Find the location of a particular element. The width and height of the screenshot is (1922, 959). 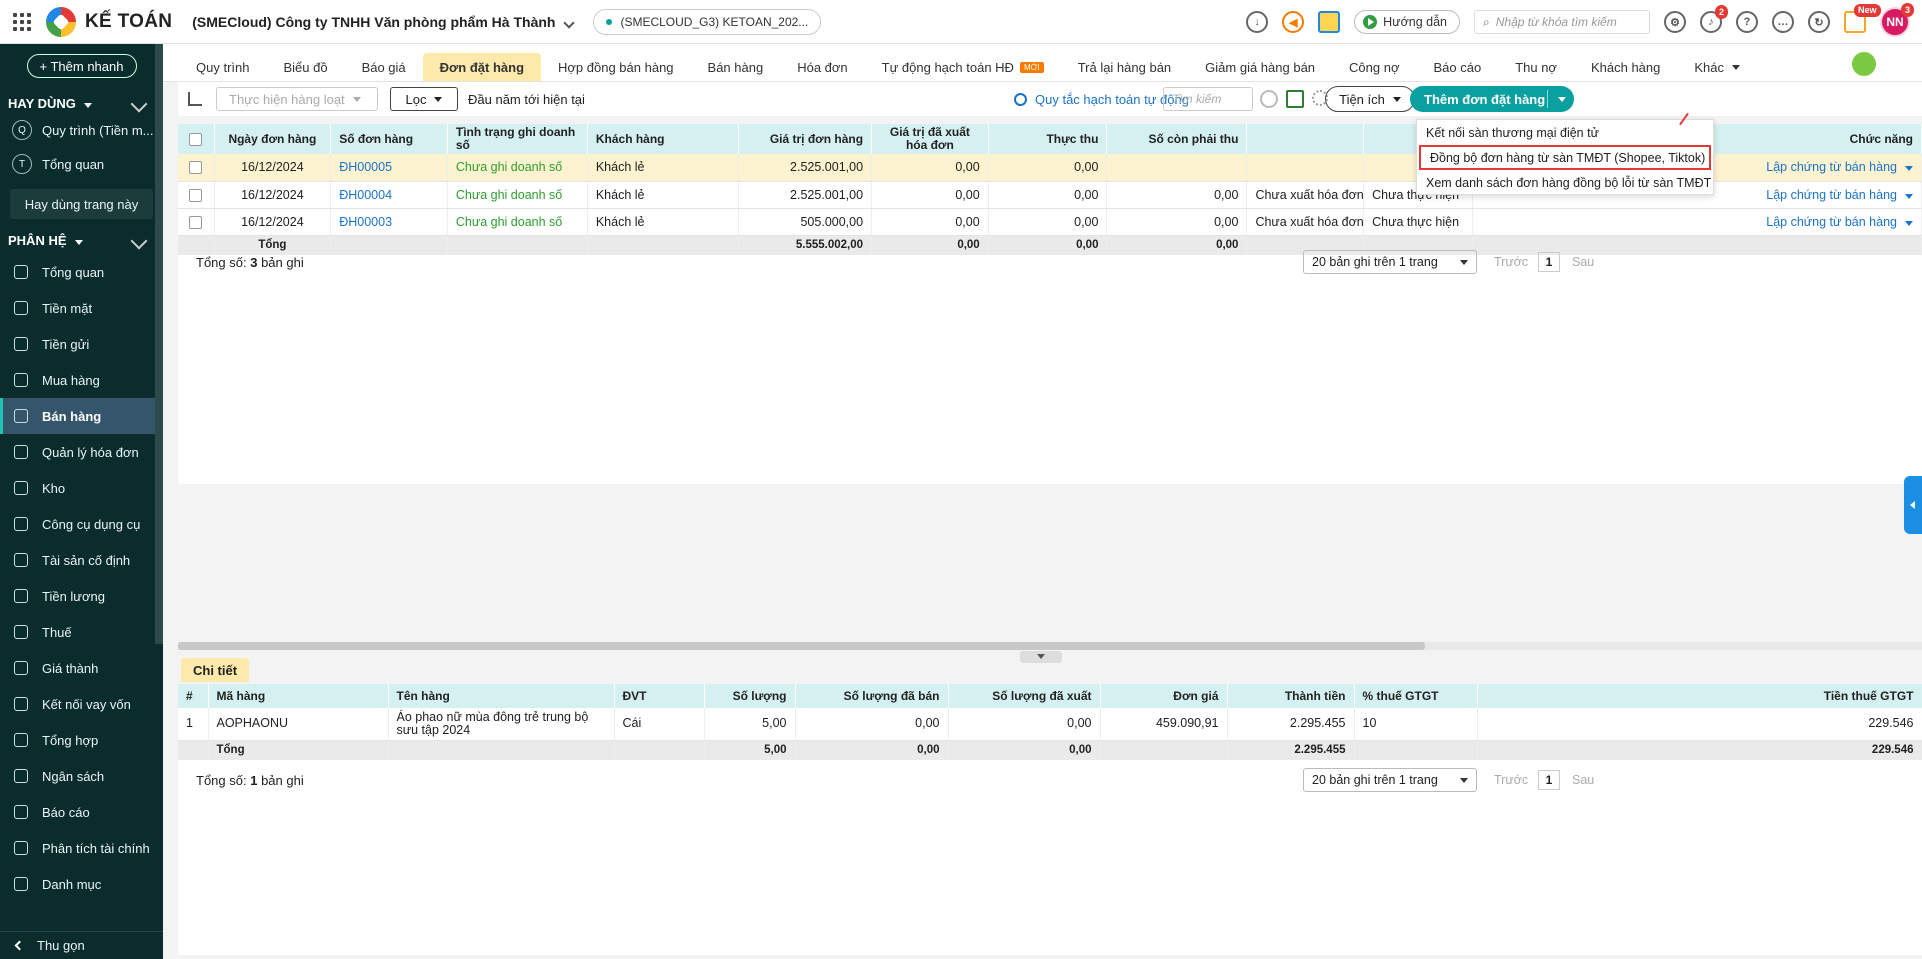

sidebar-item: Báo cáo is located at coordinates (81, 812).